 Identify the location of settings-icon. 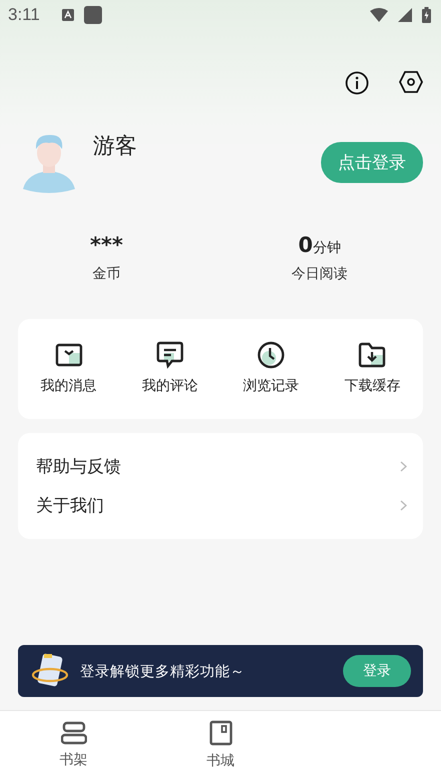
(411, 82).